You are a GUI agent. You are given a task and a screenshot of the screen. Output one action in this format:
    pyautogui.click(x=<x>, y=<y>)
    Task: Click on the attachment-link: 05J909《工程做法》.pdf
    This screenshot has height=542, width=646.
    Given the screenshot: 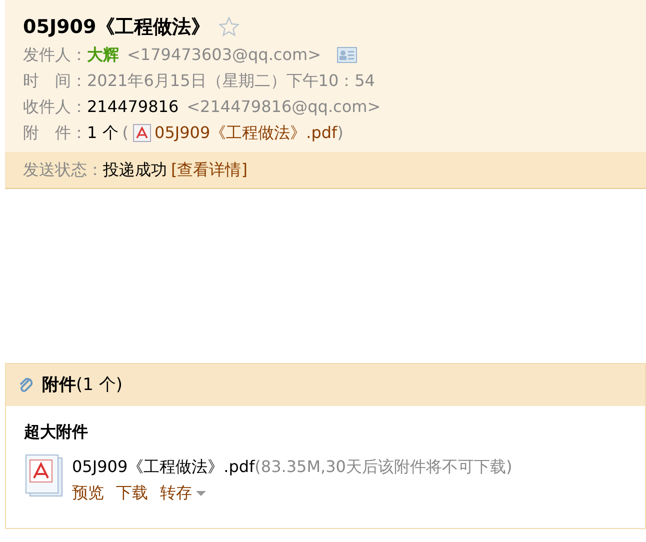 What is the action you would take?
    pyautogui.click(x=246, y=133)
    